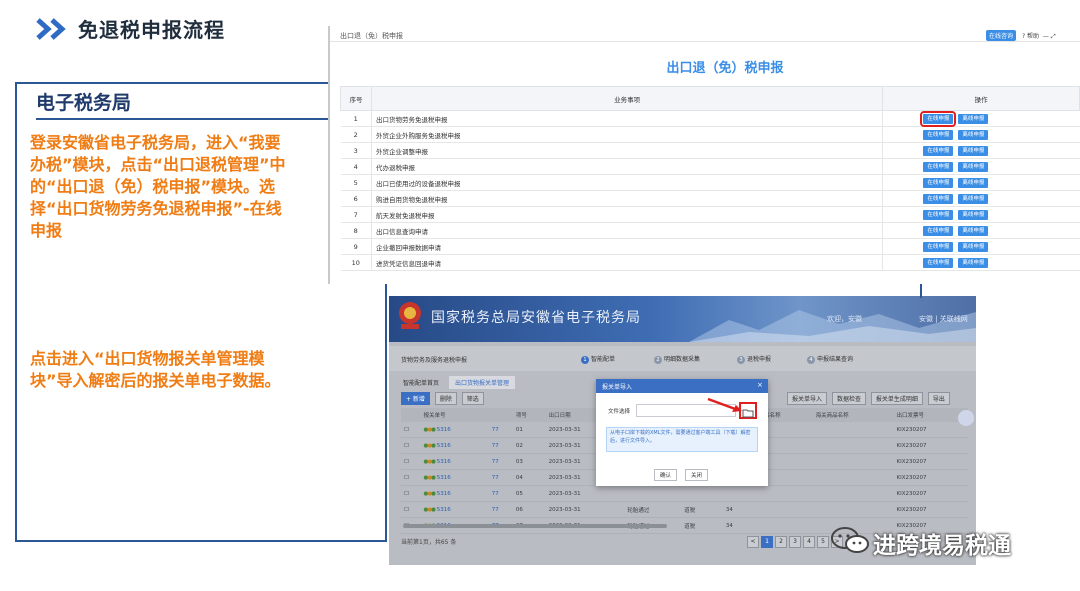 The height and width of the screenshot is (591, 1080). What do you see at coordinates (529, 477) in the screenshot?
I see `row-item: 04` at bounding box center [529, 477].